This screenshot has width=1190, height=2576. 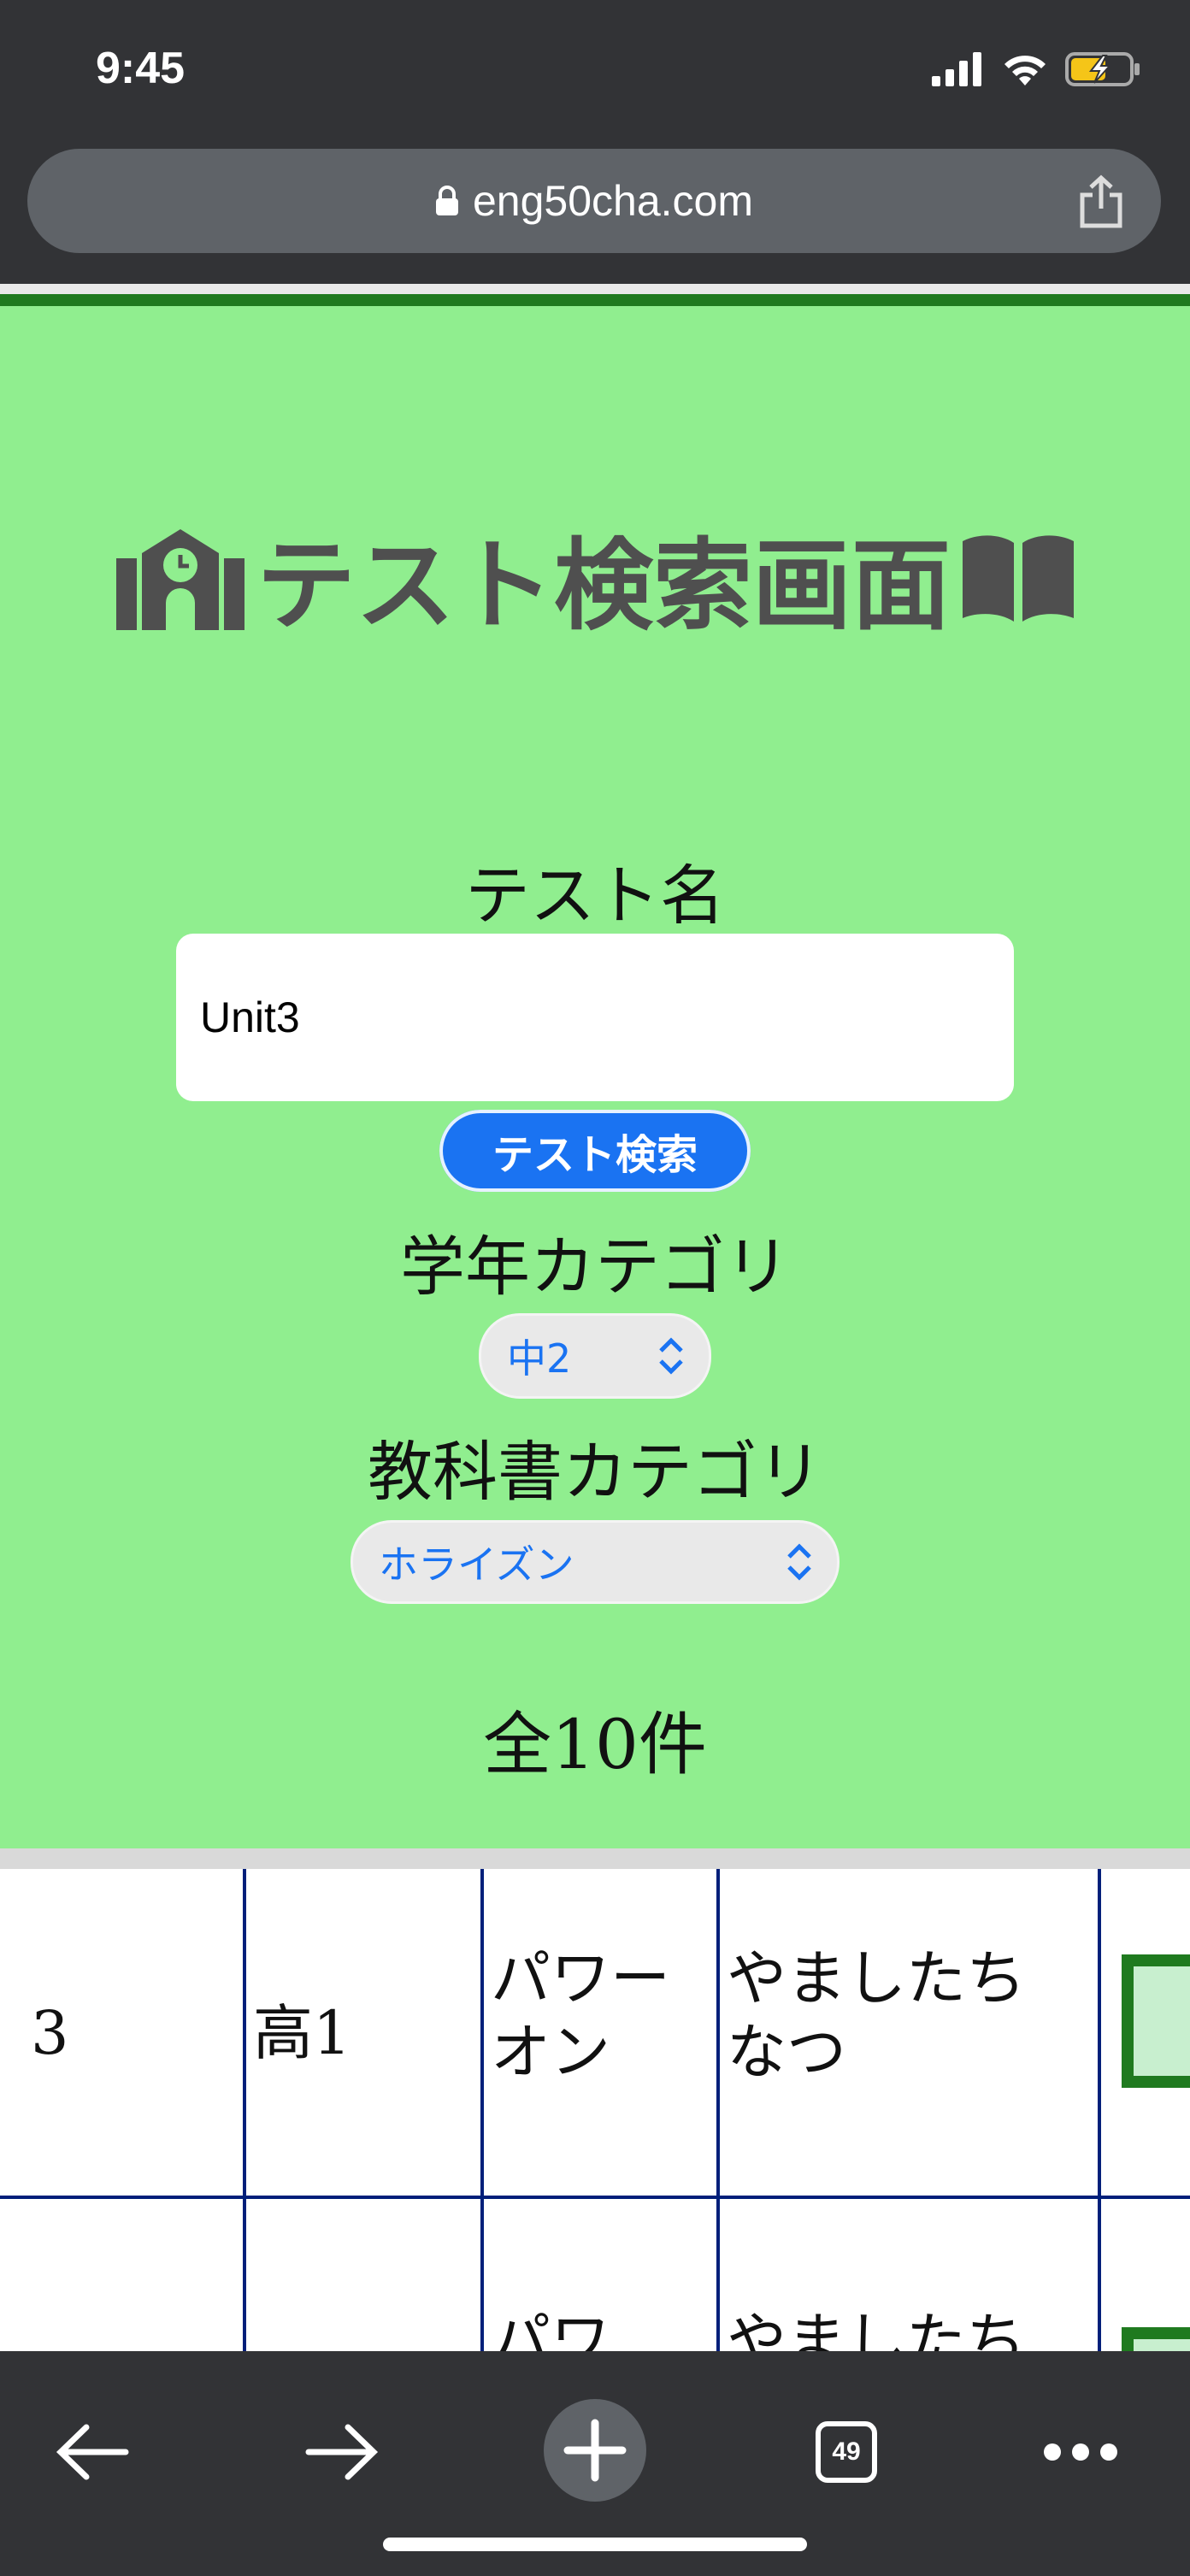 I want to click on battery-charging-icon, so click(x=1103, y=69).